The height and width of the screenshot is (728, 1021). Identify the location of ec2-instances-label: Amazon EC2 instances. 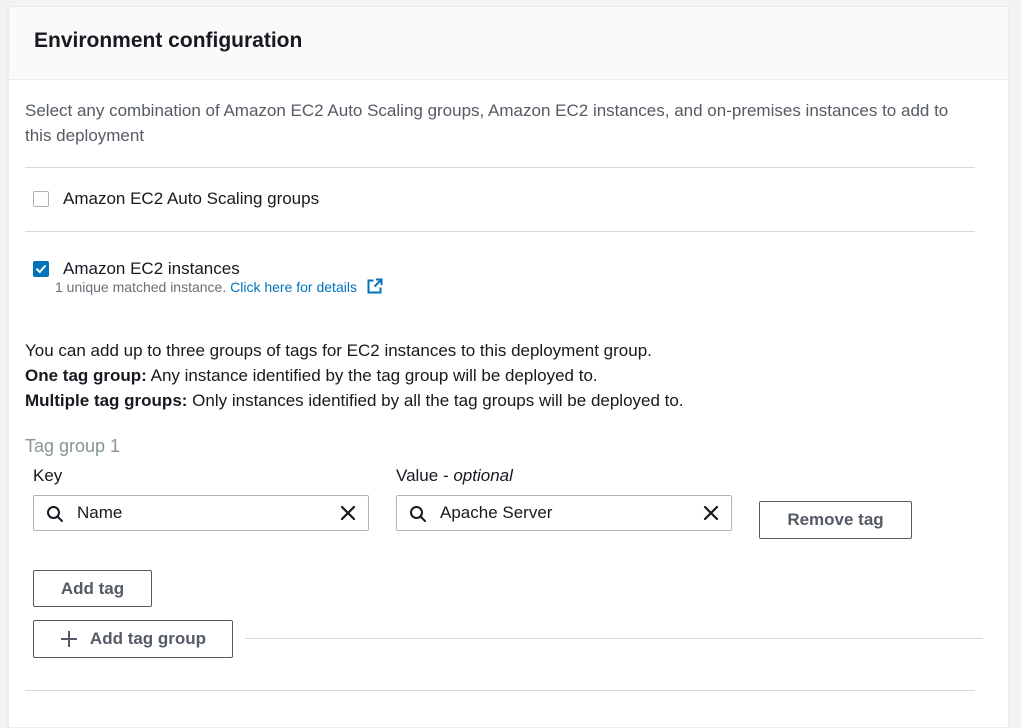
(151, 269).